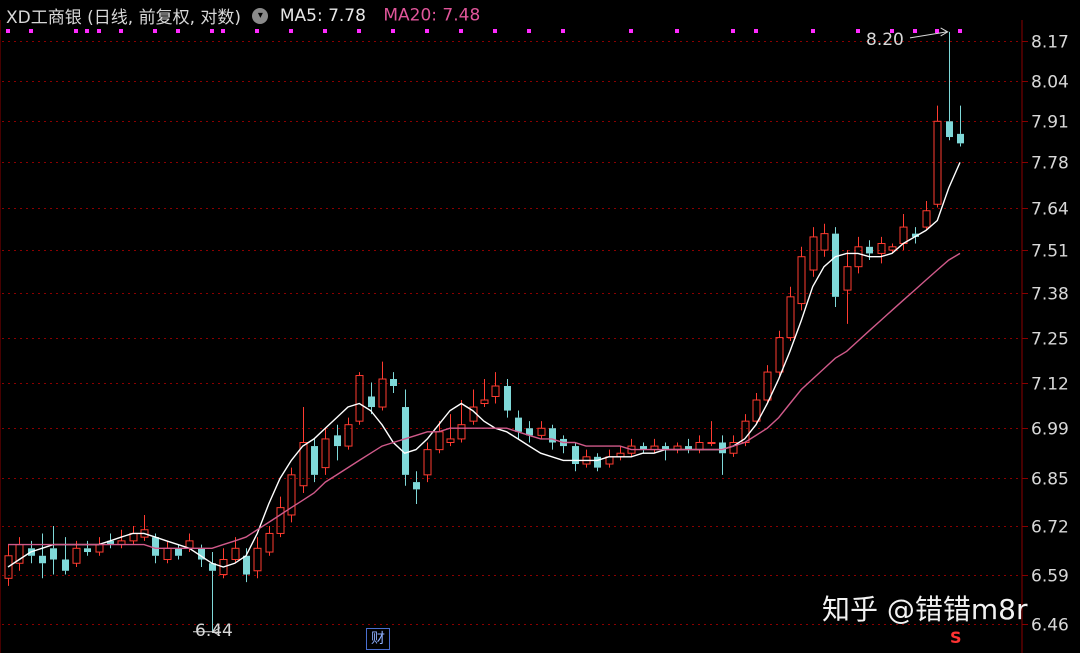 Image resolution: width=1080 pixels, height=653 pixels. What do you see at coordinates (956, 637) in the screenshot?
I see `signal-s-badge: S` at bounding box center [956, 637].